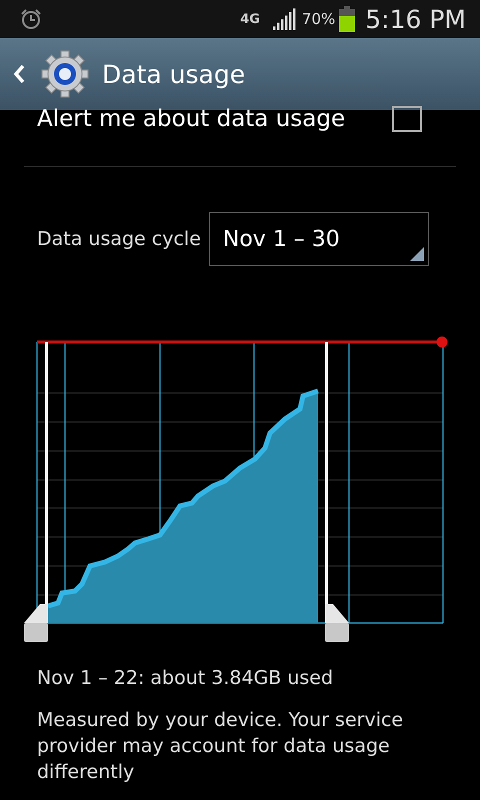 The height and width of the screenshot is (800, 480). I want to click on signal-icon, so click(285, 19).